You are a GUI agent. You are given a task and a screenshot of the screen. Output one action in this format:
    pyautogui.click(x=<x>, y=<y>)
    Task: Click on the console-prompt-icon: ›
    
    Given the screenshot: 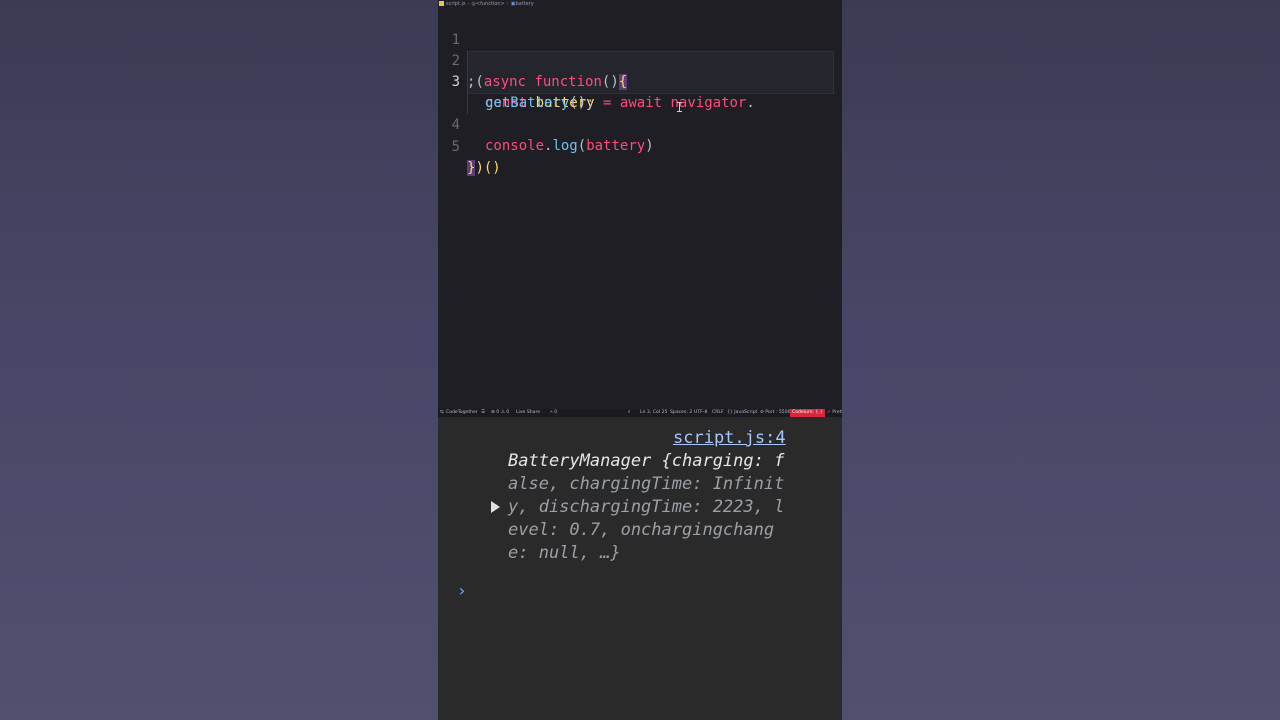 What is the action you would take?
    pyautogui.click(x=462, y=590)
    